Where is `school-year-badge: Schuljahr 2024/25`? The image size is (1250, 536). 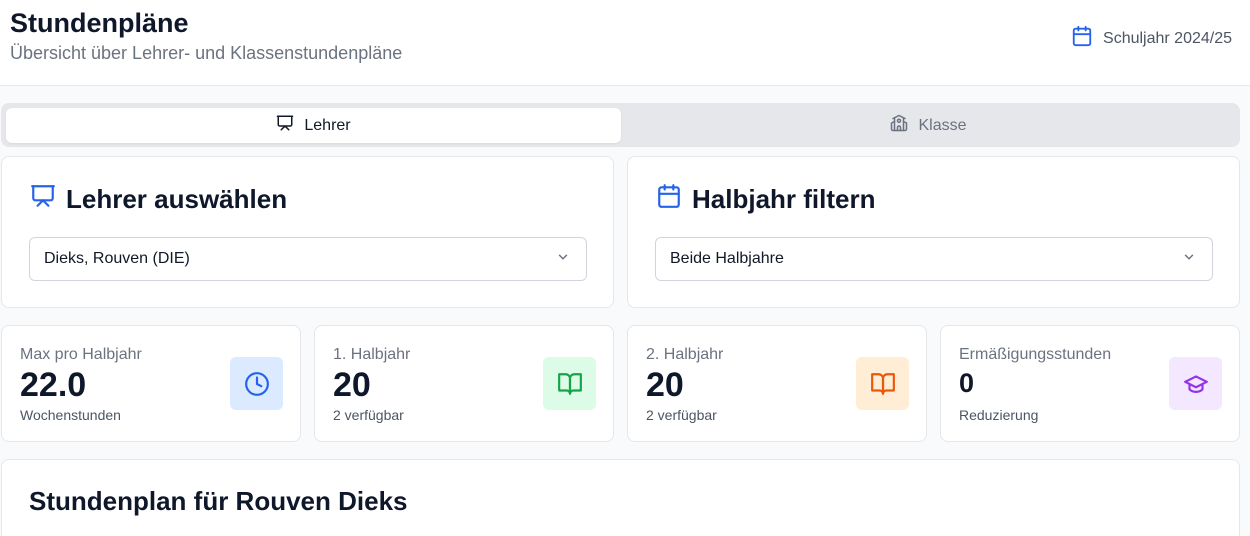
school-year-badge: Schuljahr 2024/25 is located at coordinates (1151, 38).